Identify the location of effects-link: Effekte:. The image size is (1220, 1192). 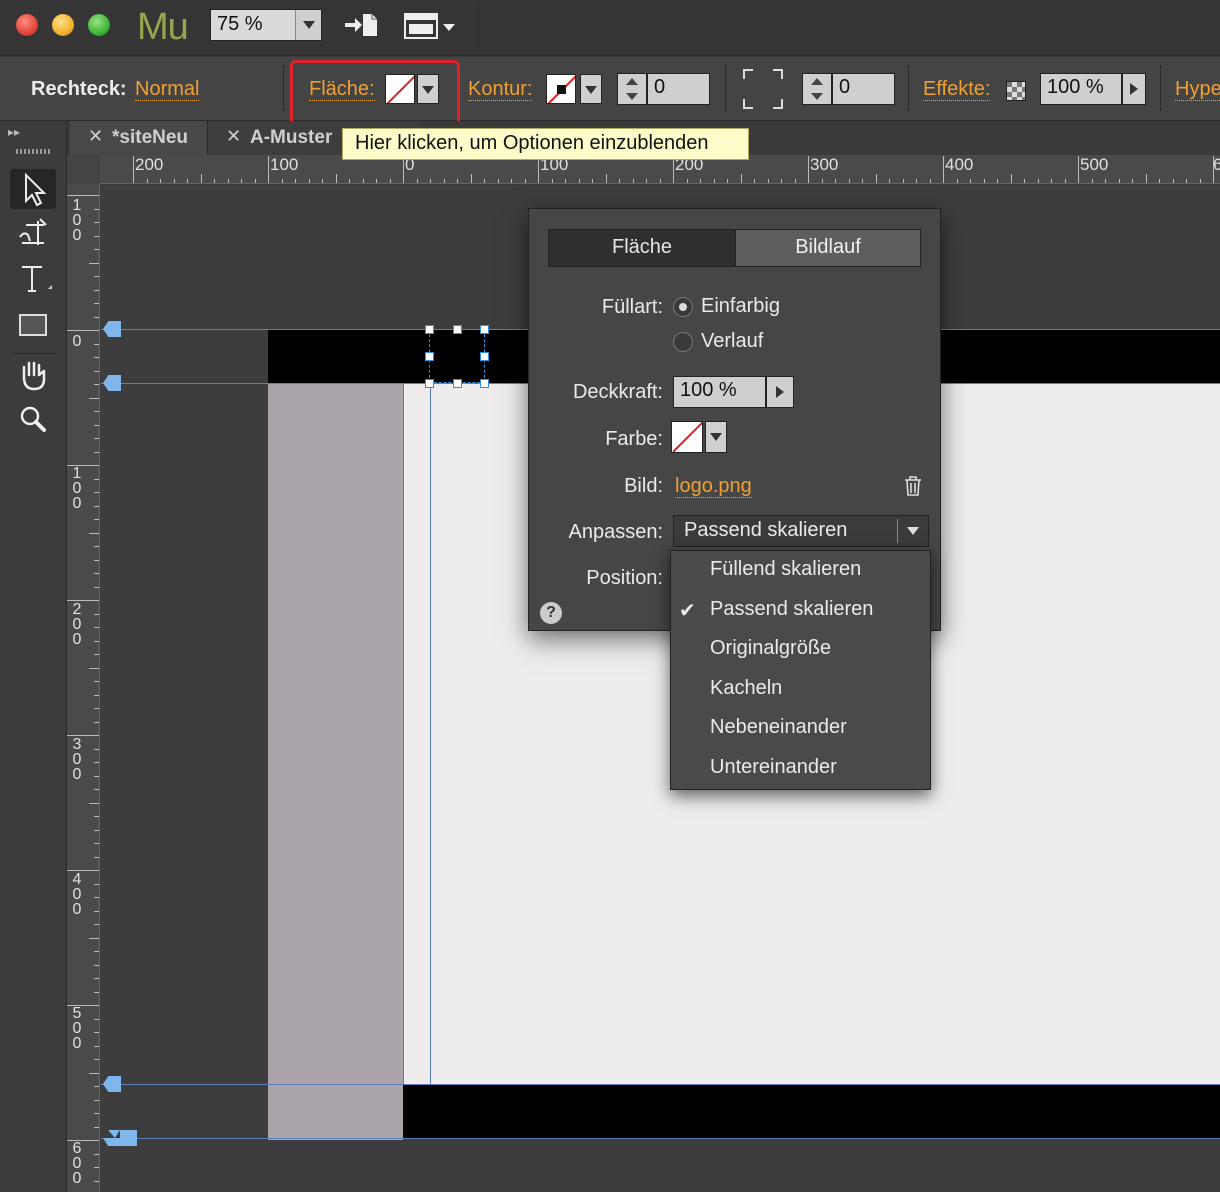
(957, 89).